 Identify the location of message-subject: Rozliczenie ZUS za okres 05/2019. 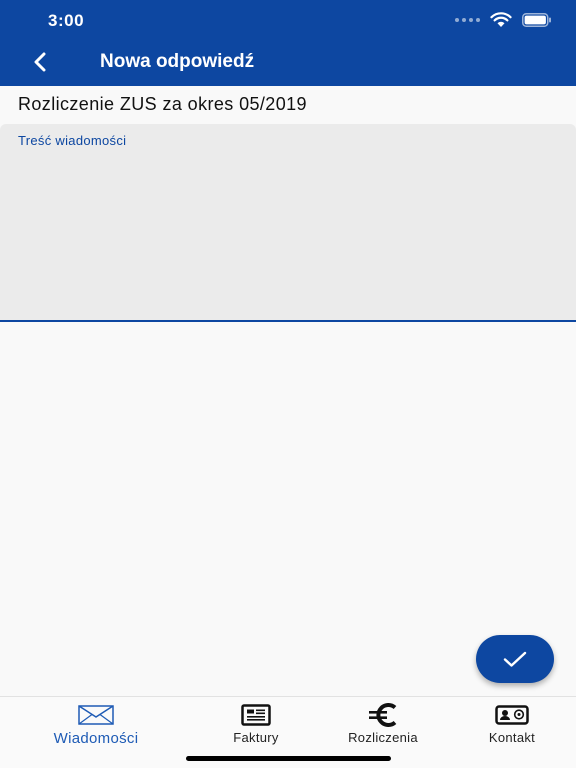
(162, 104).